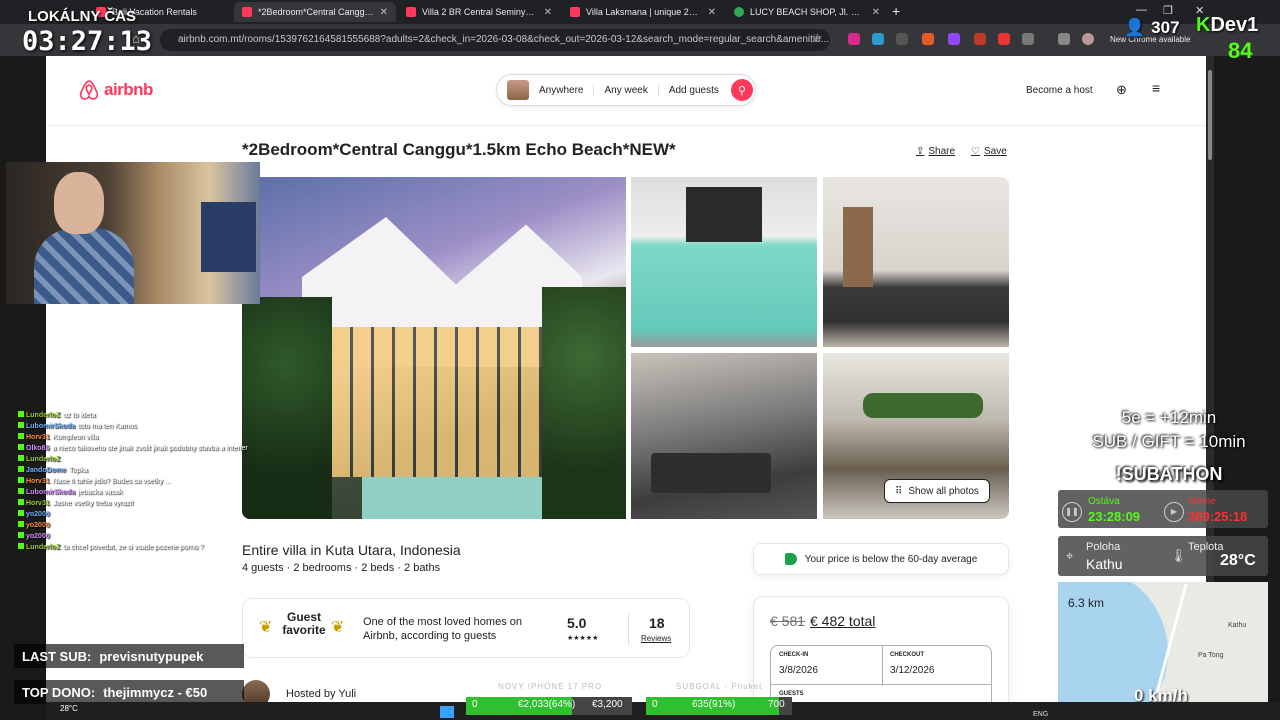 This screenshot has width=1280, height=720. What do you see at coordinates (133, 426) in the screenshot?
I see `chat-message: LubomirSkoda toto ma ten Kamos` at bounding box center [133, 426].